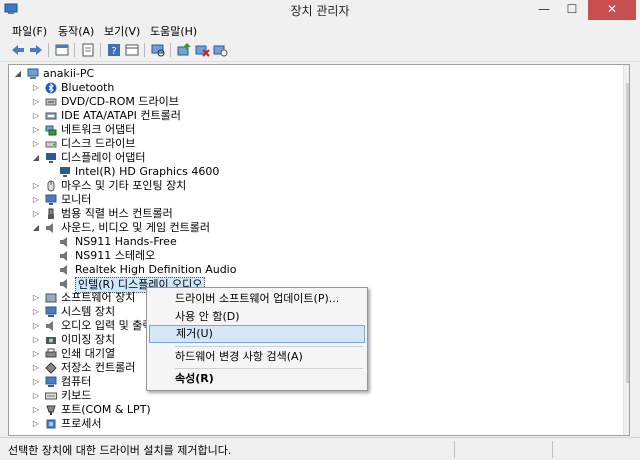  Describe the element at coordinates (98, 143) in the screenshot. I see `tree-item-label: 디스크 드라이브` at that location.